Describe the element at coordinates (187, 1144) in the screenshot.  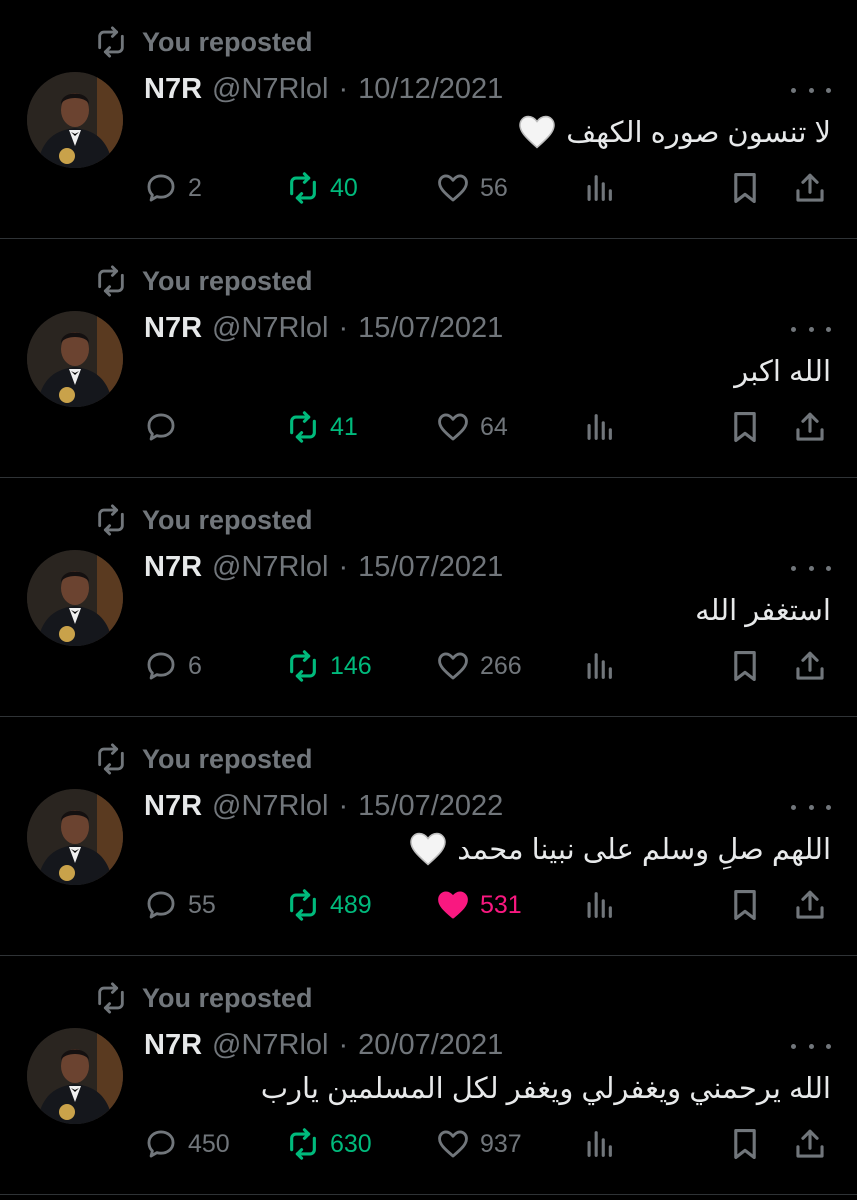
I see `reply-button: 450` at that location.